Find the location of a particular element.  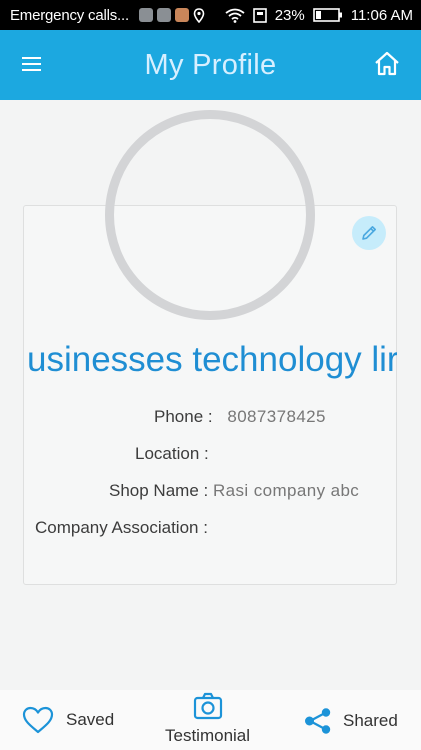

shop-name-label: Shop Name : is located at coordinates (159, 490).